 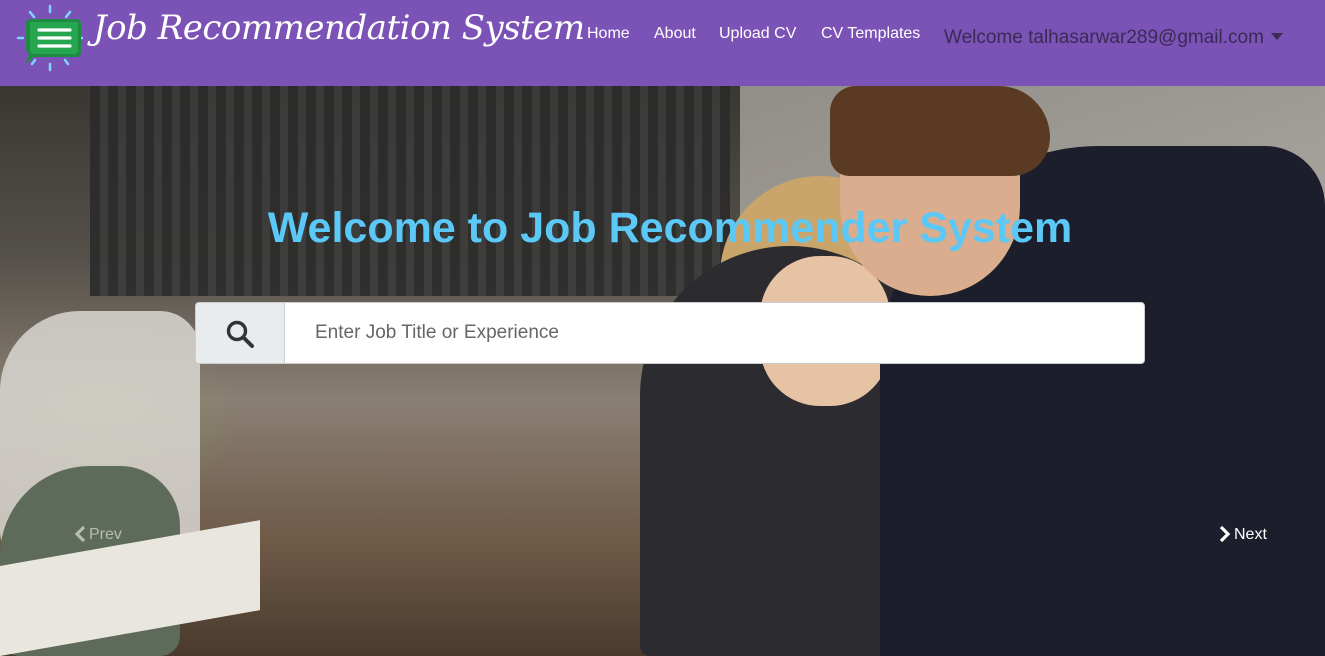 I want to click on job-search-input, so click(x=713, y=333).